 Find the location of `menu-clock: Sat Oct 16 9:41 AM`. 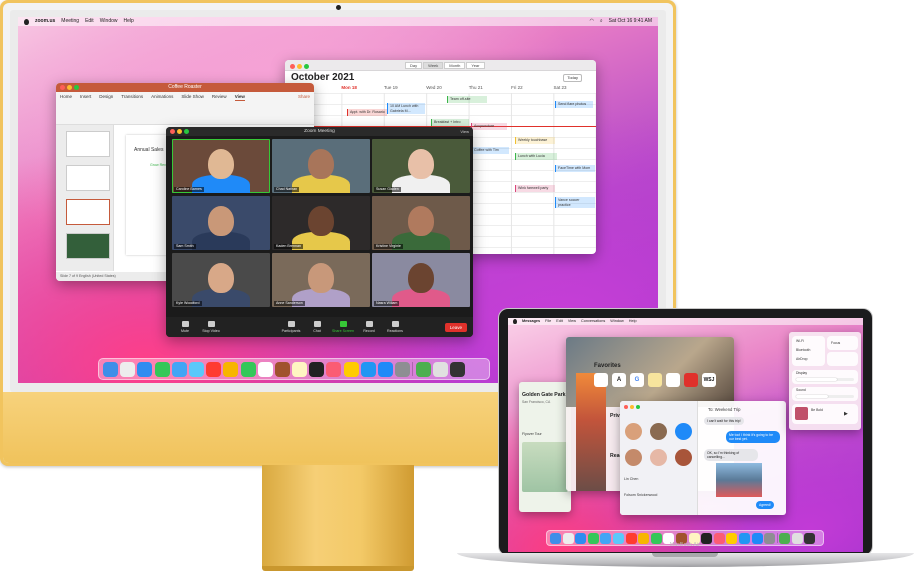

menu-clock: Sat Oct 16 9:41 AM is located at coordinates (630, 21).